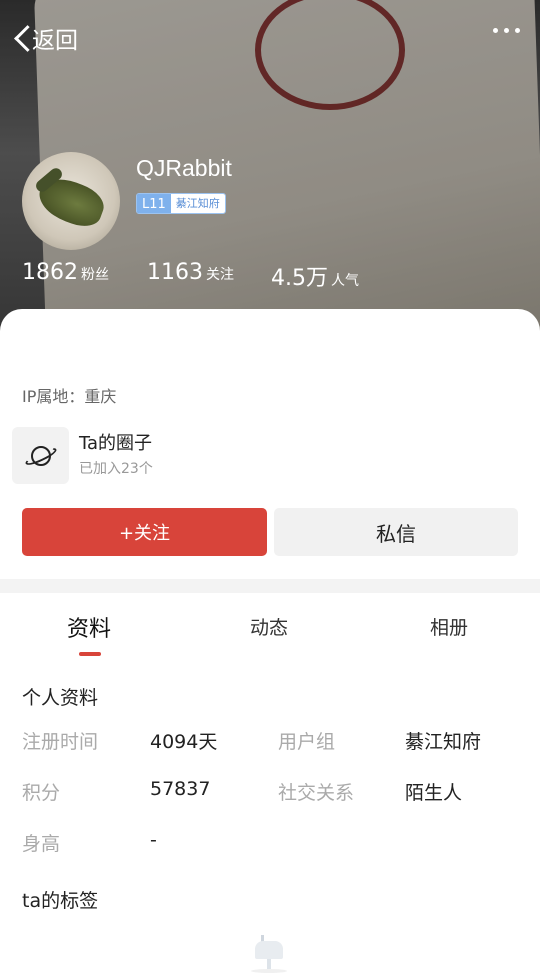 The height and width of the screenshot is (977, 540). Describe the element at coordinates (41, 793) in the screenshot. I see `info-label: 积分` at that location.